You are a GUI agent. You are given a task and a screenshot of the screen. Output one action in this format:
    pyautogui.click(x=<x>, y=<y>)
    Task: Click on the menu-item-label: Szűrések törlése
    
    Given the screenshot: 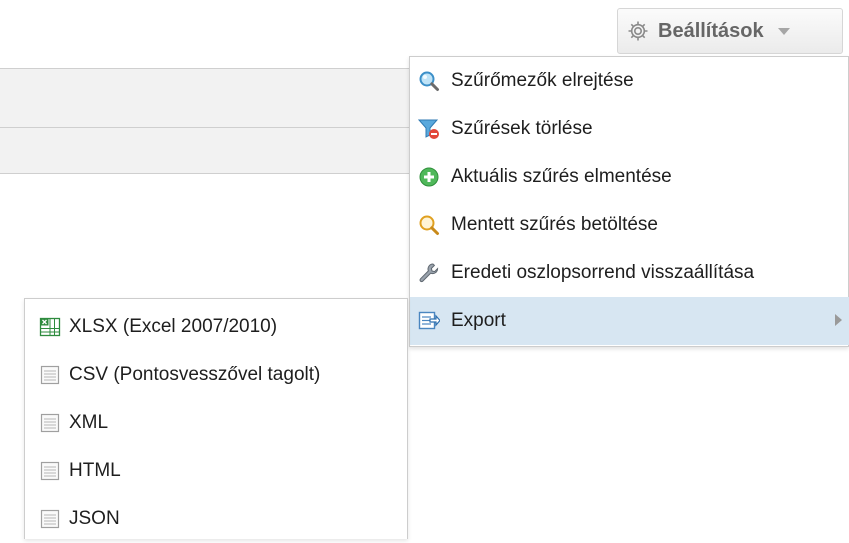 What is the action you would take?
    pyautogui.click(x=522, y=128)
    